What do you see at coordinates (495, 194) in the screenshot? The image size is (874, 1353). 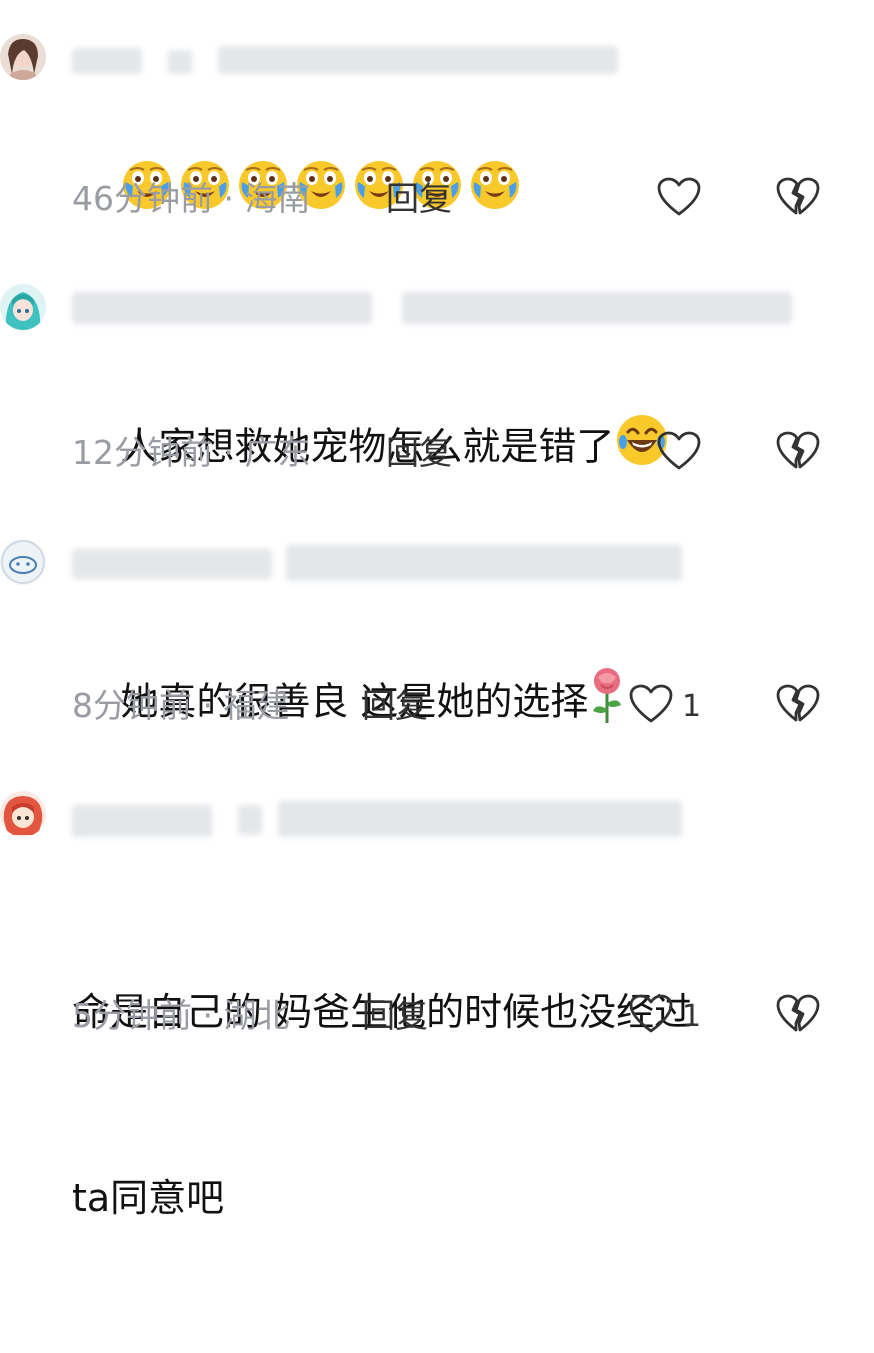 I see `crying-face-emoji` at bounding box center [495, 194].